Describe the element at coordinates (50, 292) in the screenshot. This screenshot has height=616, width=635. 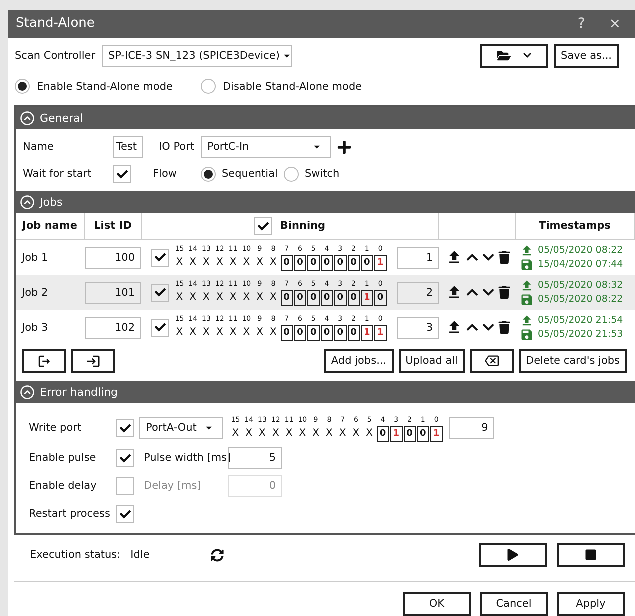
I see `job-name: Job 2` at that location.